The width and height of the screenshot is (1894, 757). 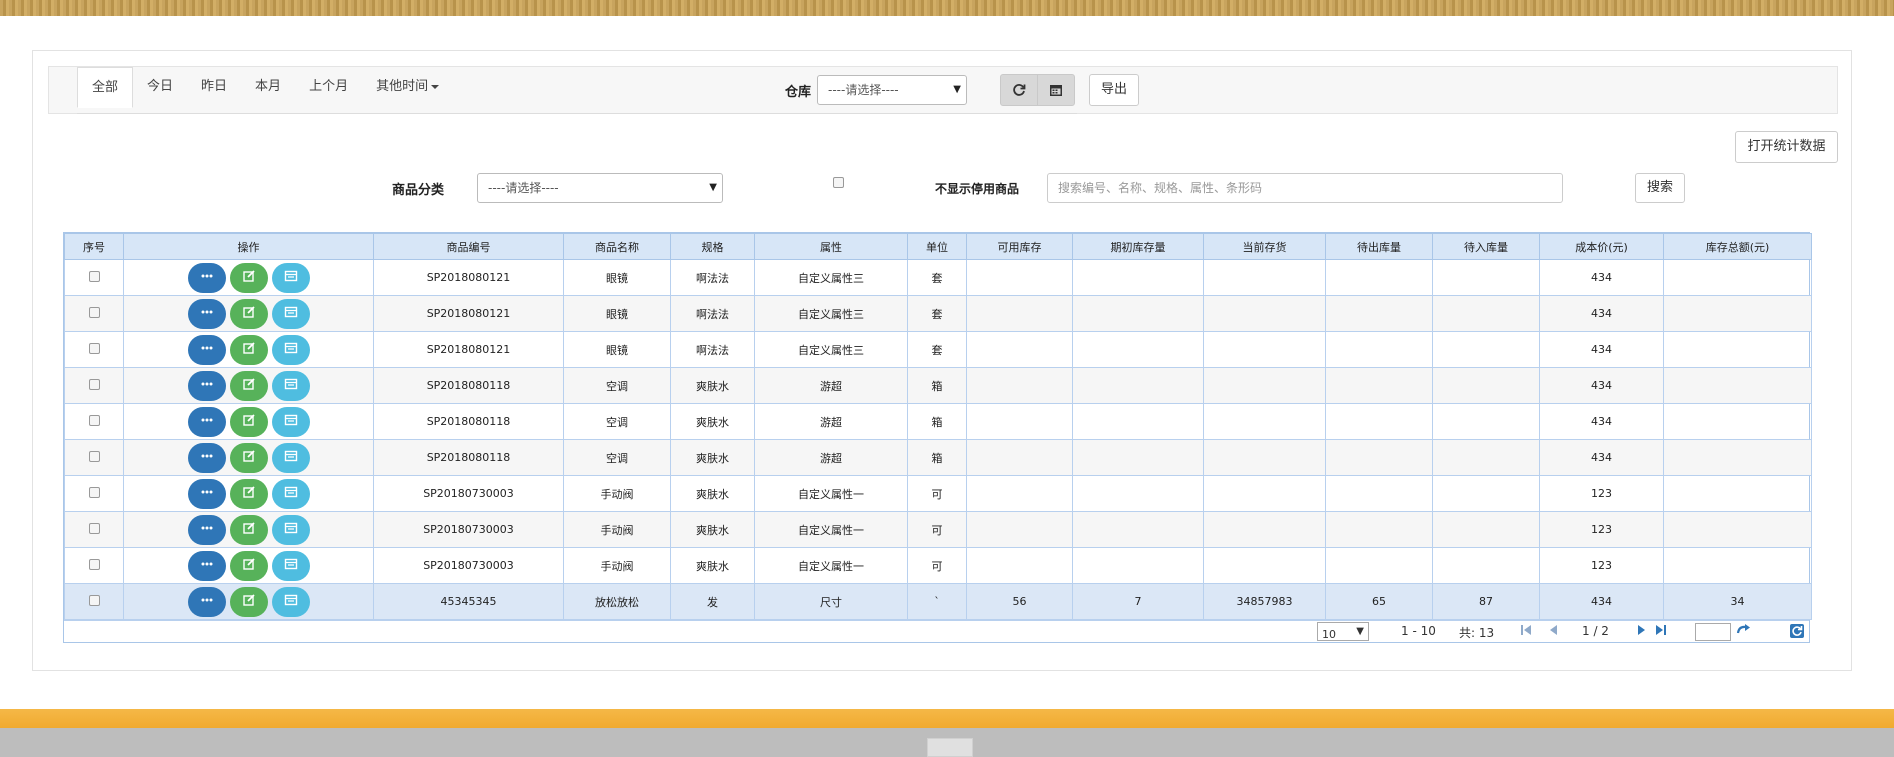 I want to click on page-size-select: 10 ▼, so click(x=1343, y=631).